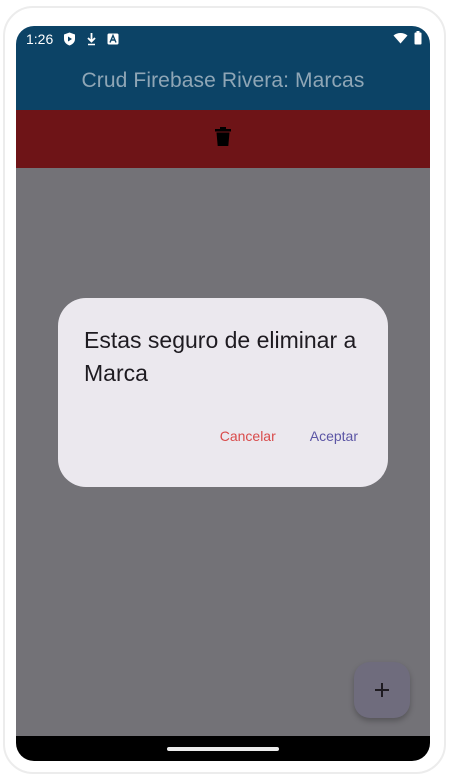 The image size is (450, 777). I want to click on download-icon, so click(91, 39).